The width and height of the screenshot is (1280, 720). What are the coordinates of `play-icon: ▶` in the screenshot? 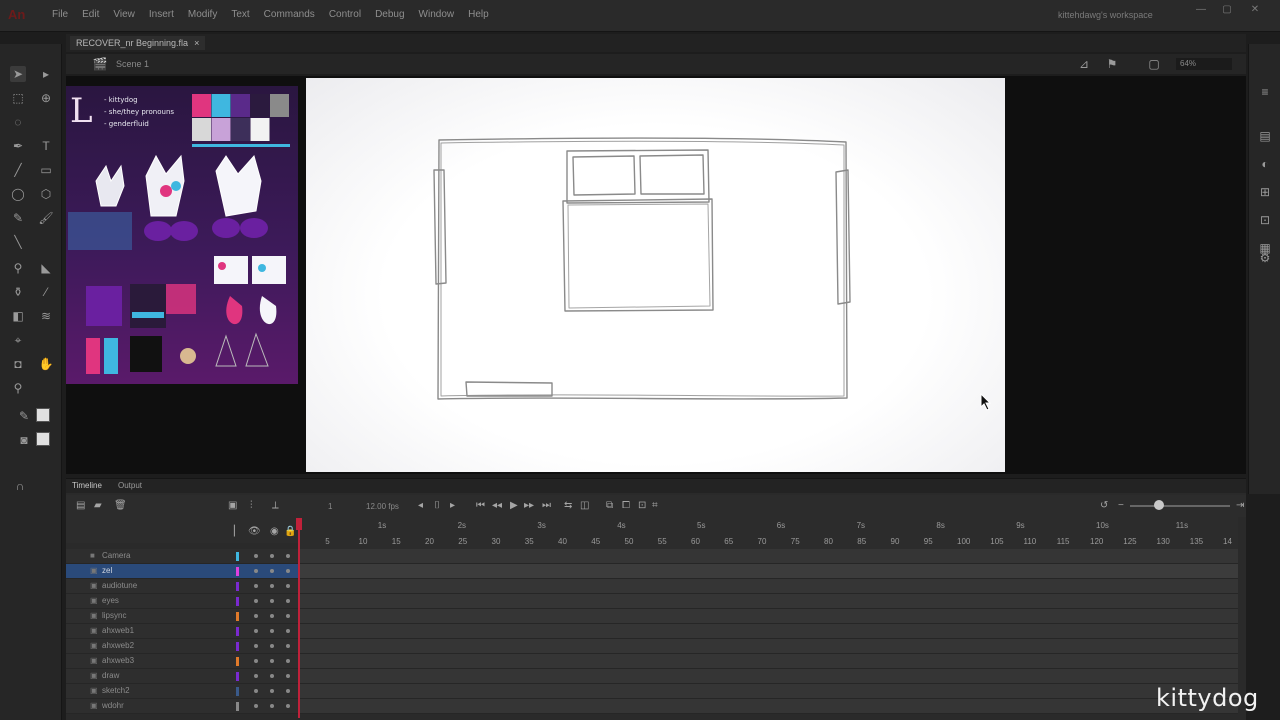 It's located at (514, 506).